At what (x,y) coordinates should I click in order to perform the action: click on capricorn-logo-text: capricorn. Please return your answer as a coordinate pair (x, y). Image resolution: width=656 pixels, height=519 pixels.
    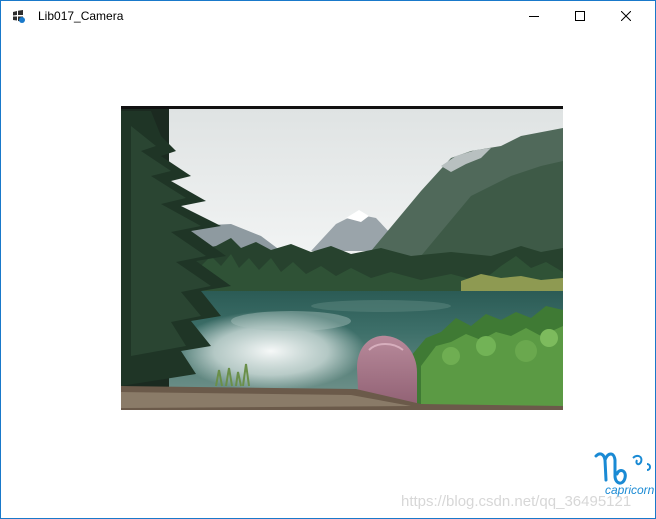
    Looking at the image, I should click on (630, 490).